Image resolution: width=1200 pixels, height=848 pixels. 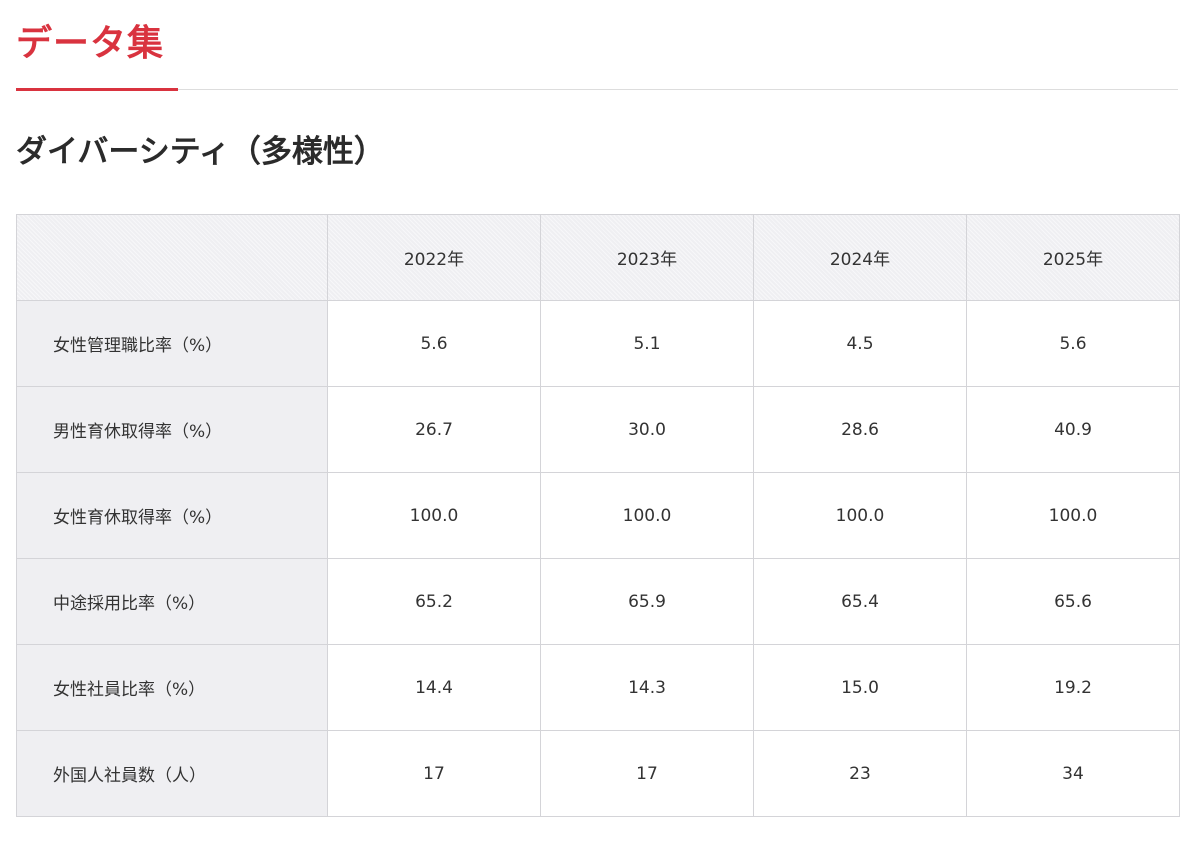 I want to click on table-cell: 30.0, so click(x=647, y=429).